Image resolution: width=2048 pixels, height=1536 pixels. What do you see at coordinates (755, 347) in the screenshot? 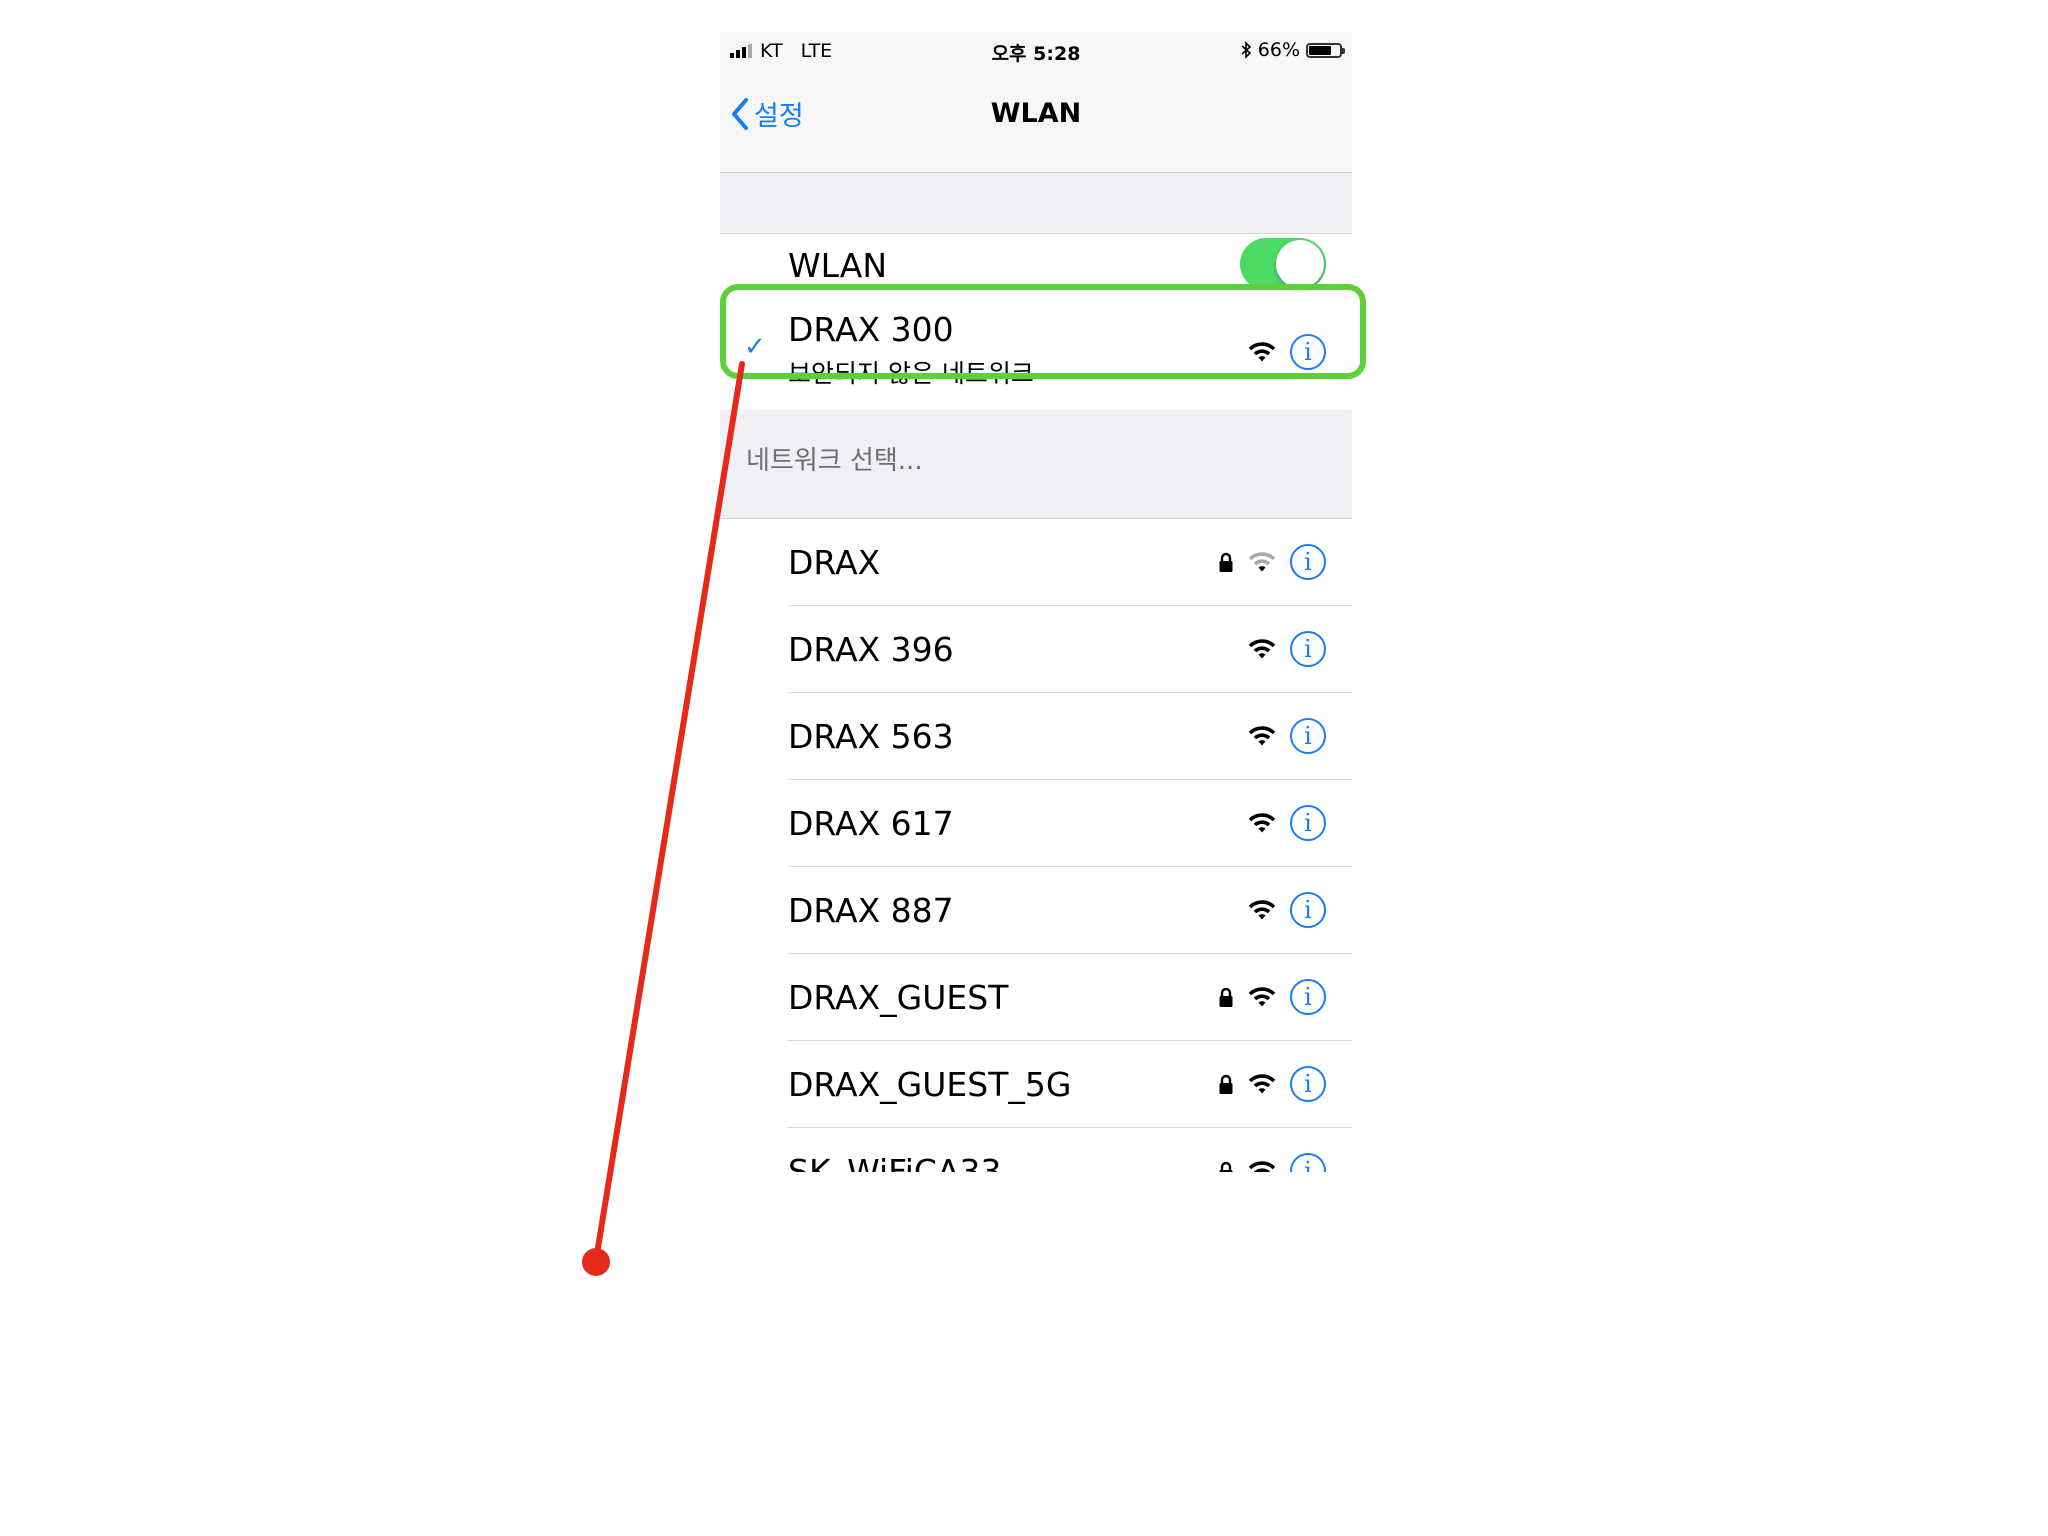
I see `checkmark-icon: ✓` at bounding box center [755, 347].